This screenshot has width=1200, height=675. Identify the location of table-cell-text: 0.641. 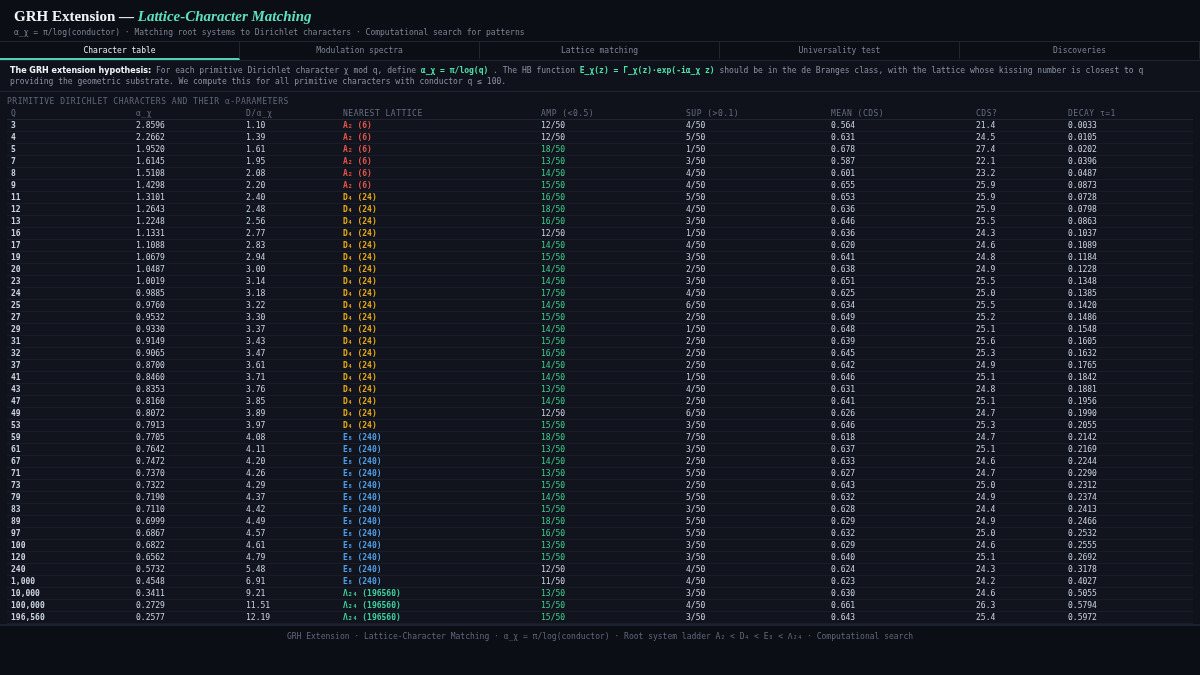
(843, 401).